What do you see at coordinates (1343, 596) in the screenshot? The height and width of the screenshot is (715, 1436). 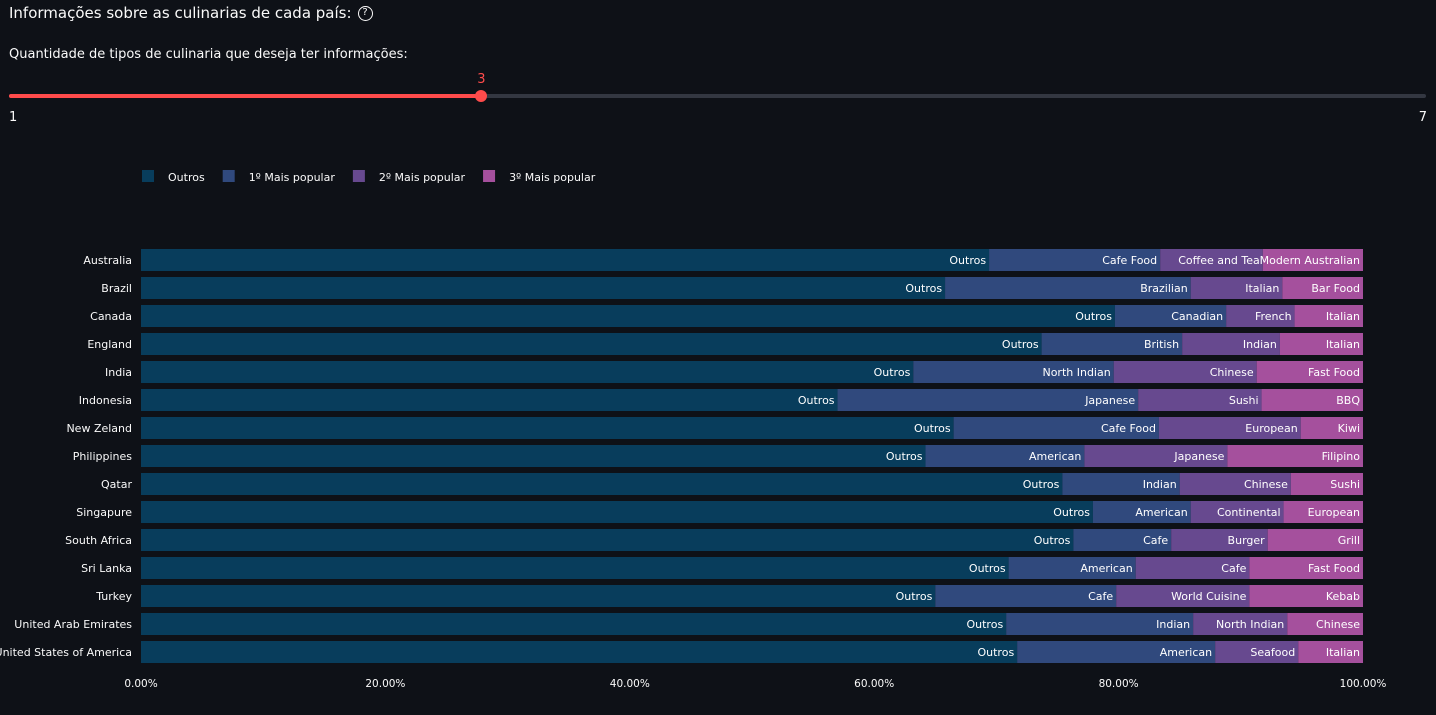 I see `bar-label: Kebab` at bounding box center [1343, 596].